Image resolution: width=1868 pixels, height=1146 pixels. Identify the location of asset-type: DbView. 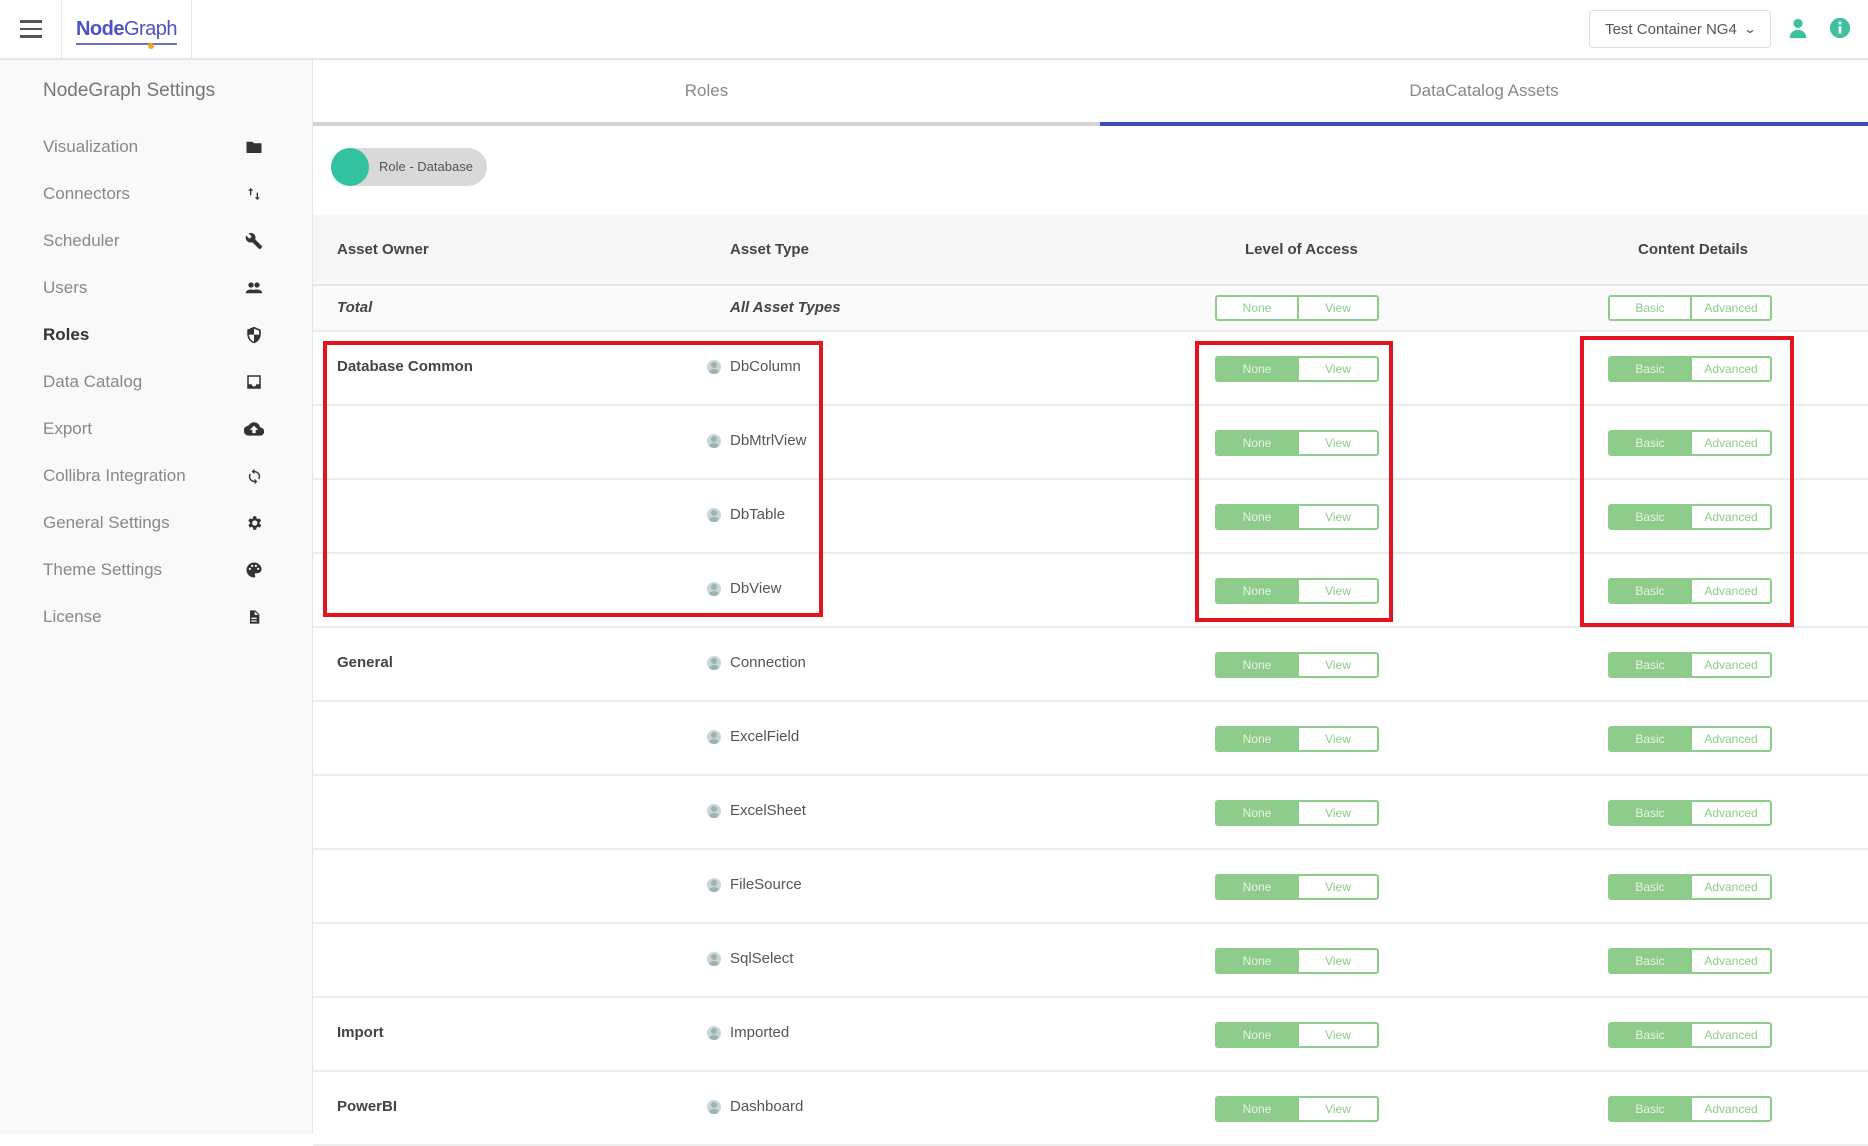
(756, 588).